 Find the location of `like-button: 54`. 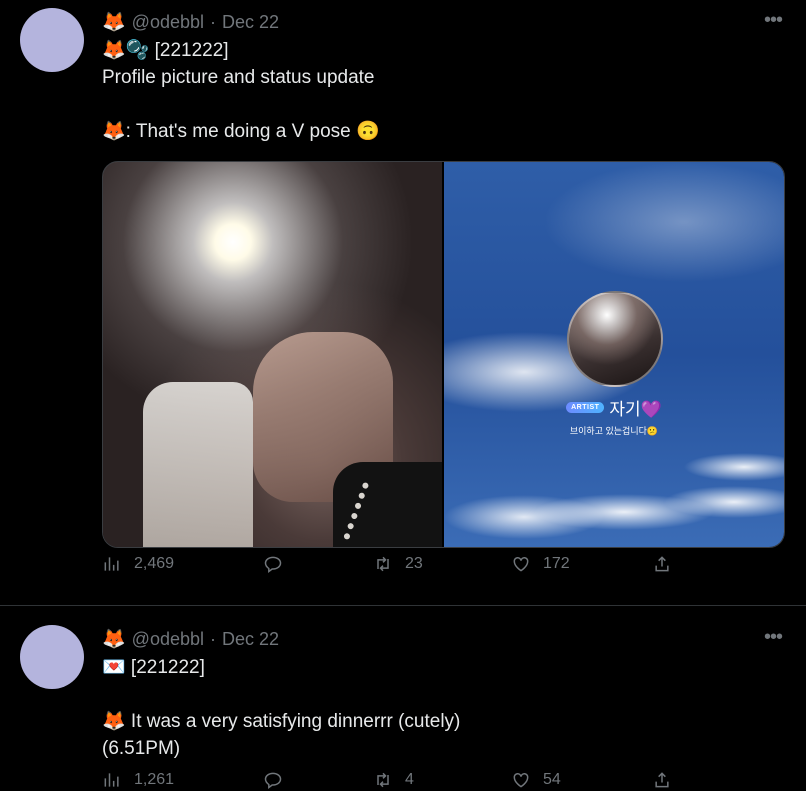

like-button: 54 is located at coordinates (536, 780).